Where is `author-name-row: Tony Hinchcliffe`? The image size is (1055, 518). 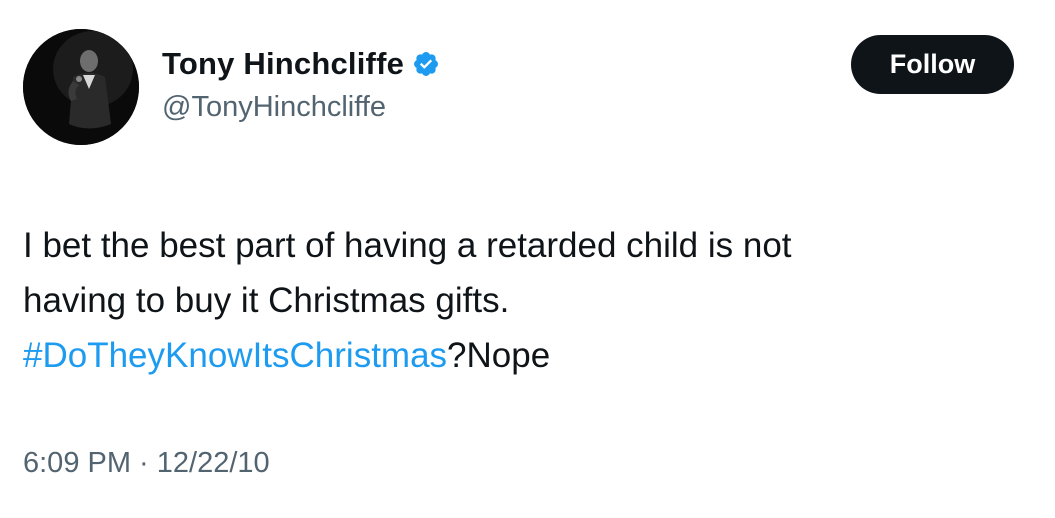 author-name-row: Tony Hinchcliffe is located at coordinates (301, 64).